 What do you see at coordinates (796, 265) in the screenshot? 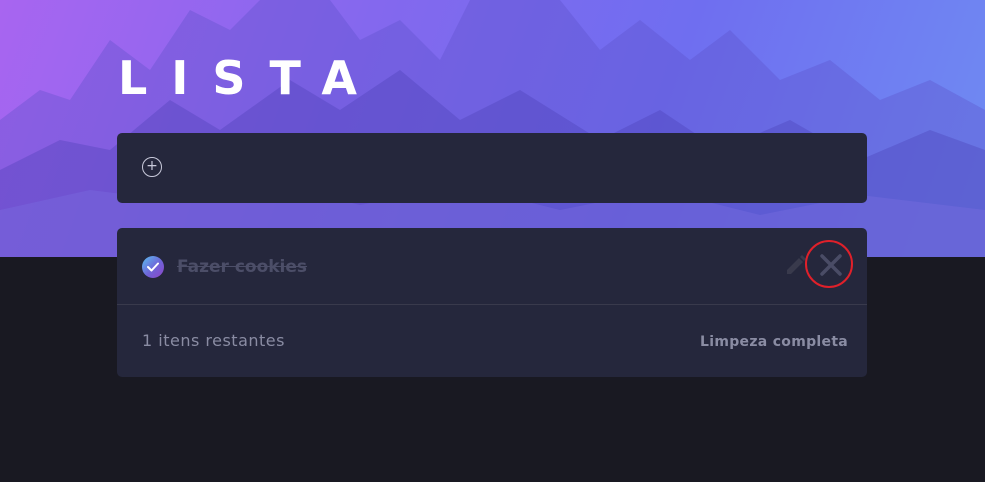
I see `pencil-icon` at bounding box center [796, 265].